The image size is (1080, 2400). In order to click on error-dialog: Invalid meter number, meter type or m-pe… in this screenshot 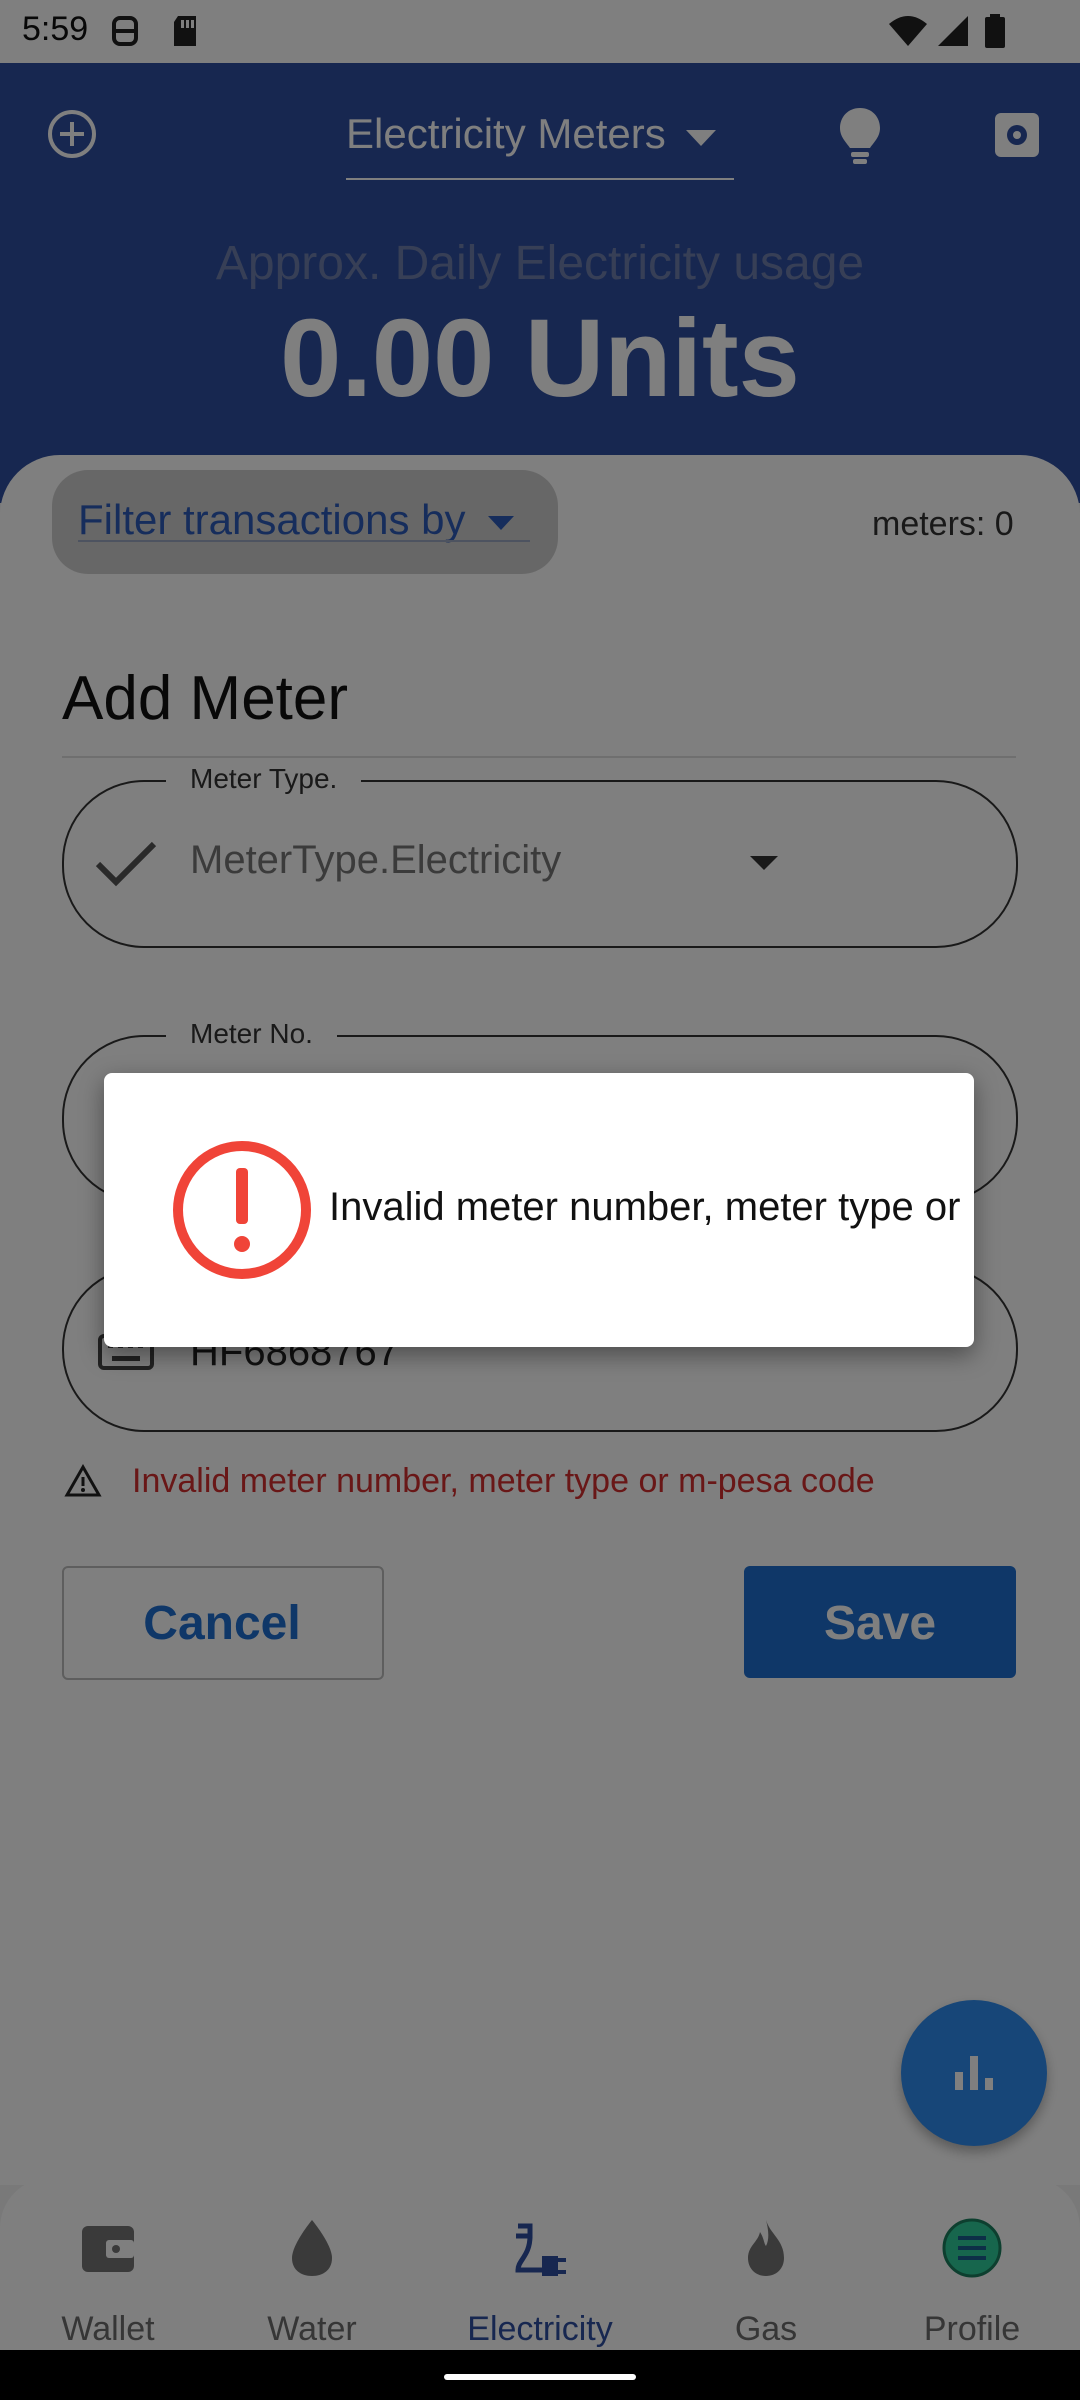, I will do `click(539, 1210)`.